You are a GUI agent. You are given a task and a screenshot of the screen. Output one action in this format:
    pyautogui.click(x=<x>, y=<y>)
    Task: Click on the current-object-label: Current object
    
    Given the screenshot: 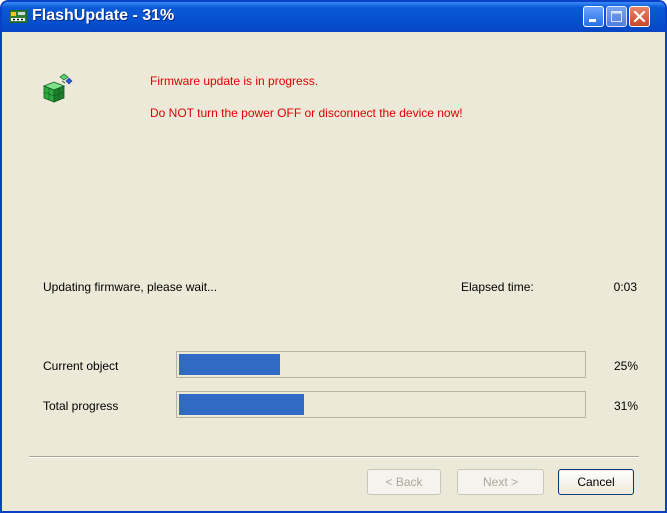 What is the action you would take?
    pyautogui.click(x=81, y=366)
    